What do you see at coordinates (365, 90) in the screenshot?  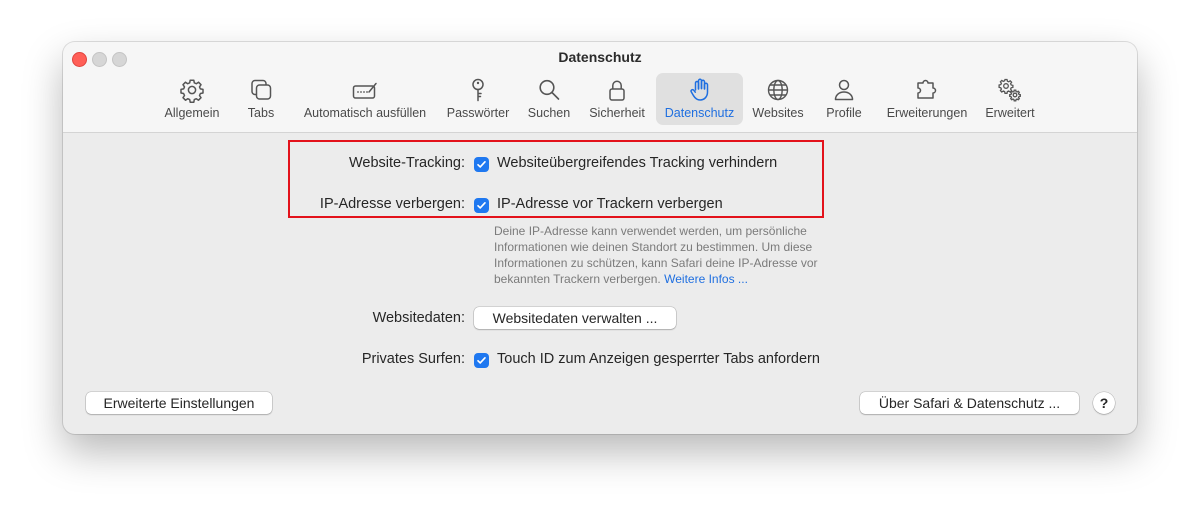 I see `autofill-icon` at bounding box center [365, 90].